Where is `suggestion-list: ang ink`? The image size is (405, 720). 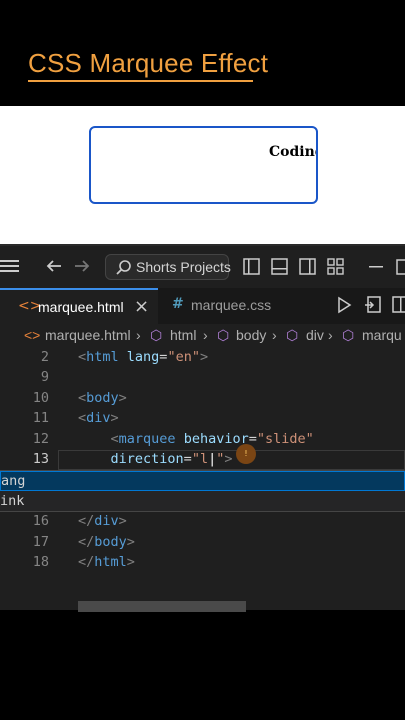 suggestion-list: ang ink is located at coordinates (202, 491).